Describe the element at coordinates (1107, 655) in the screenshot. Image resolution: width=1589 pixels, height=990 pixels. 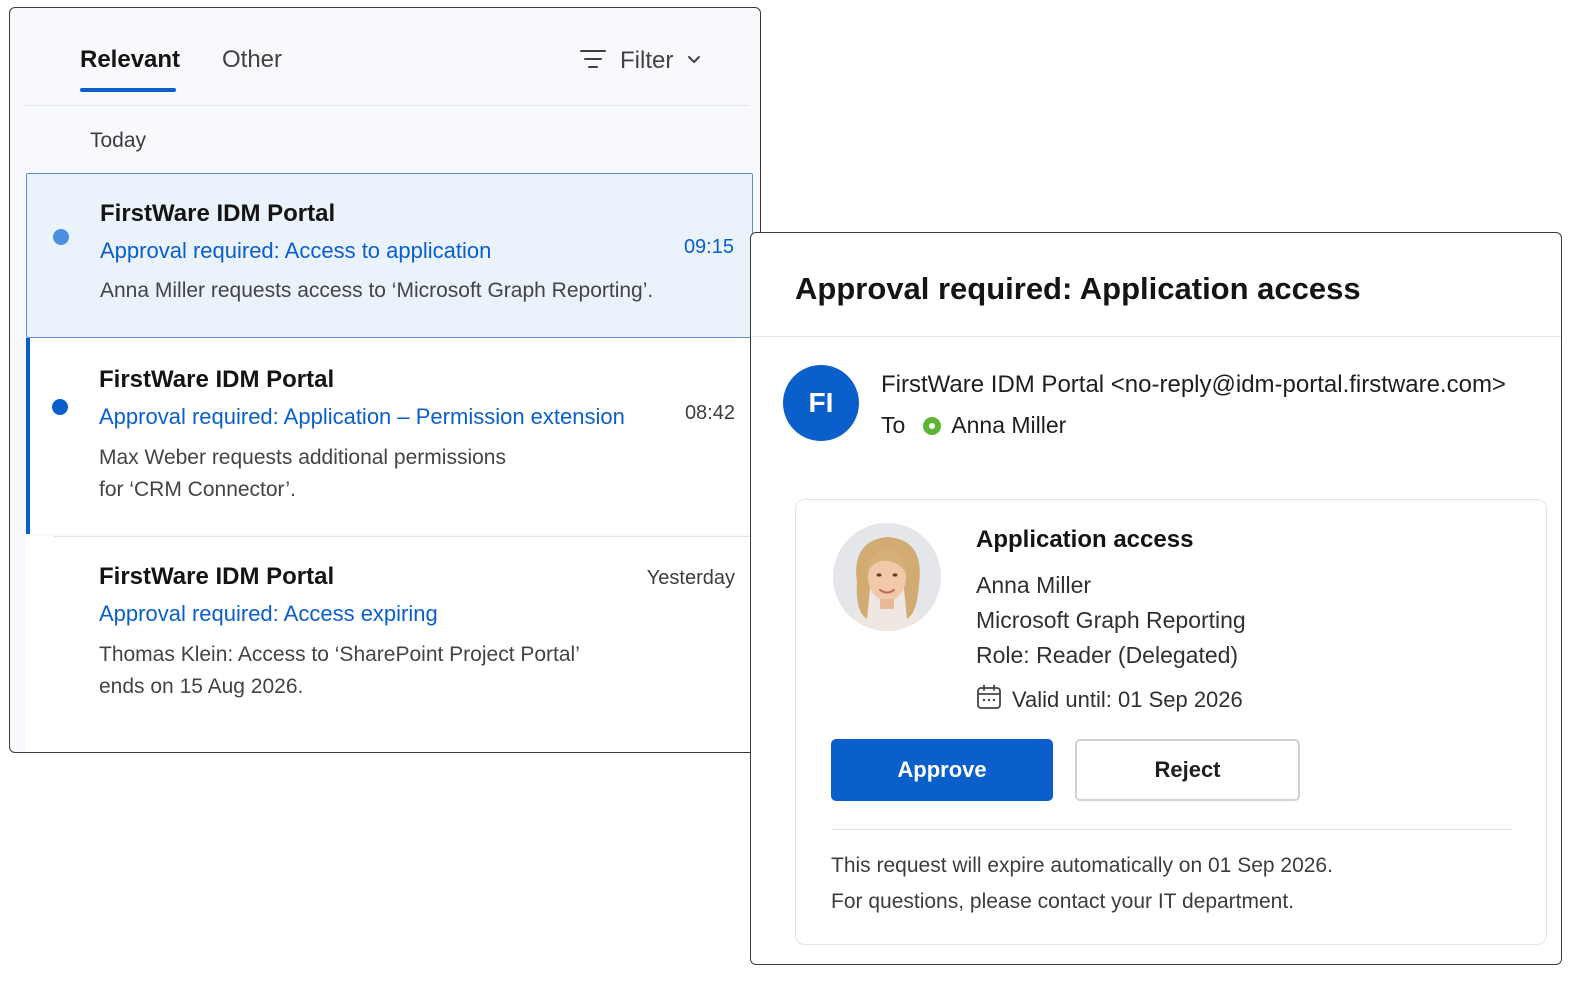
I see `role-text: Role: Reader (Delegated)` at that location.